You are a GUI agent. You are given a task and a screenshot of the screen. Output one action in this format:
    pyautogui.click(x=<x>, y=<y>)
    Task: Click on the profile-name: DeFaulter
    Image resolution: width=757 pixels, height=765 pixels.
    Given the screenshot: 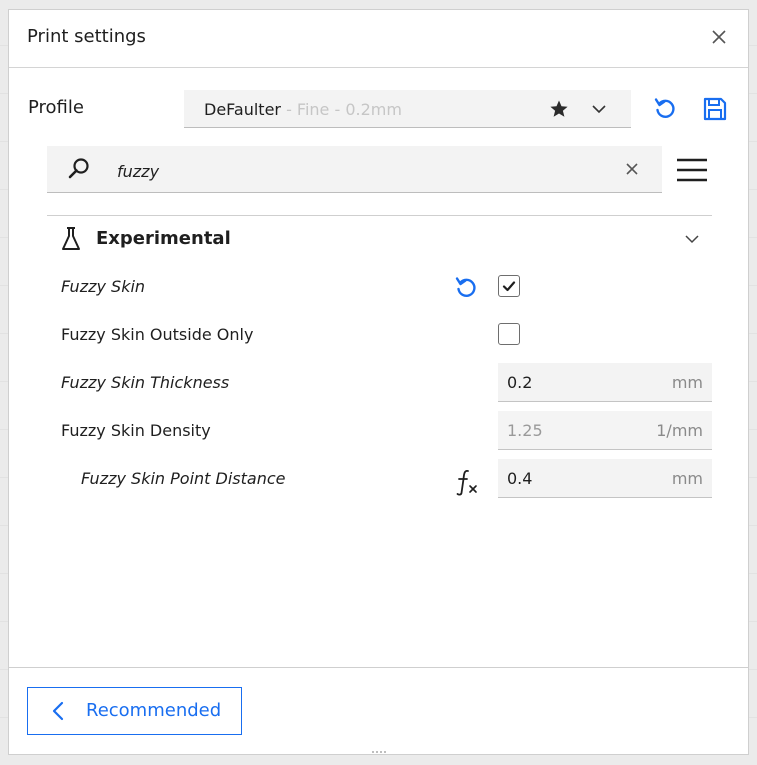 What is the action you would take?
    pyautogui.click(x=242, y=109)
    